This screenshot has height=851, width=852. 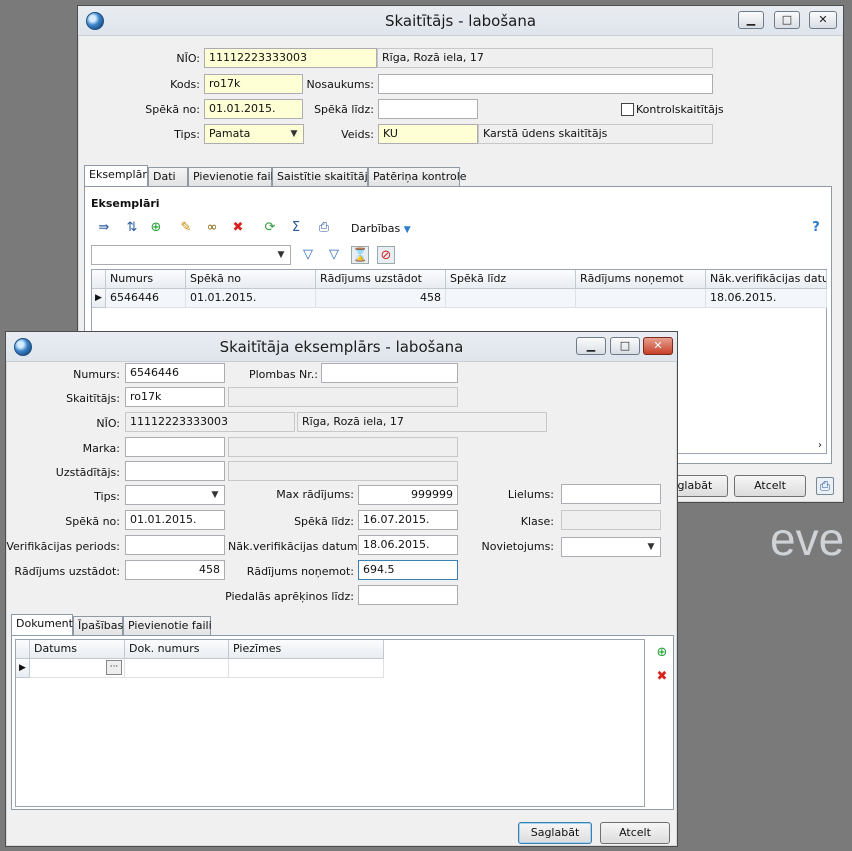 I want to click on marka-desc-field, so click(x=343, y=447).